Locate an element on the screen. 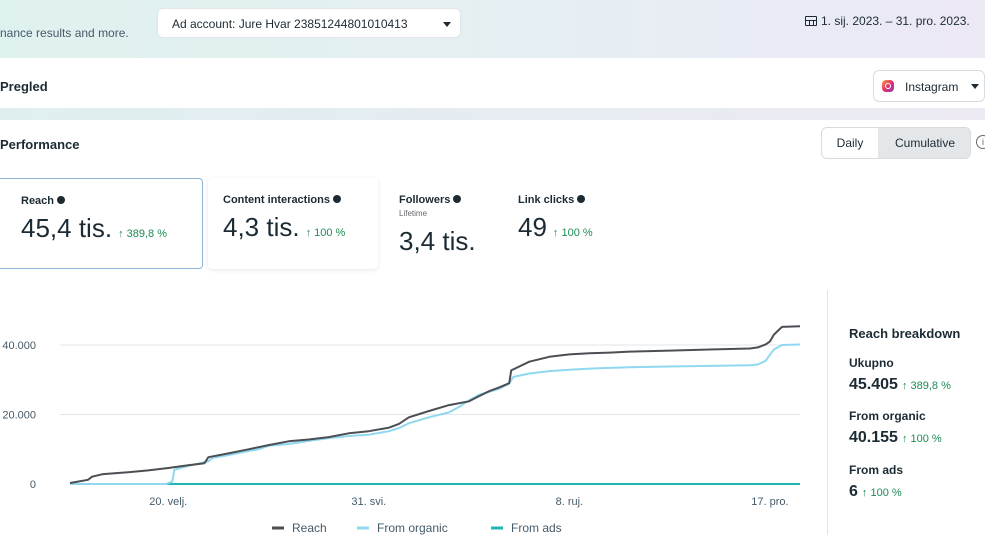 The image size is (985, 535). x-tick-label: 20. velj. is located at coordinates (168, 502).